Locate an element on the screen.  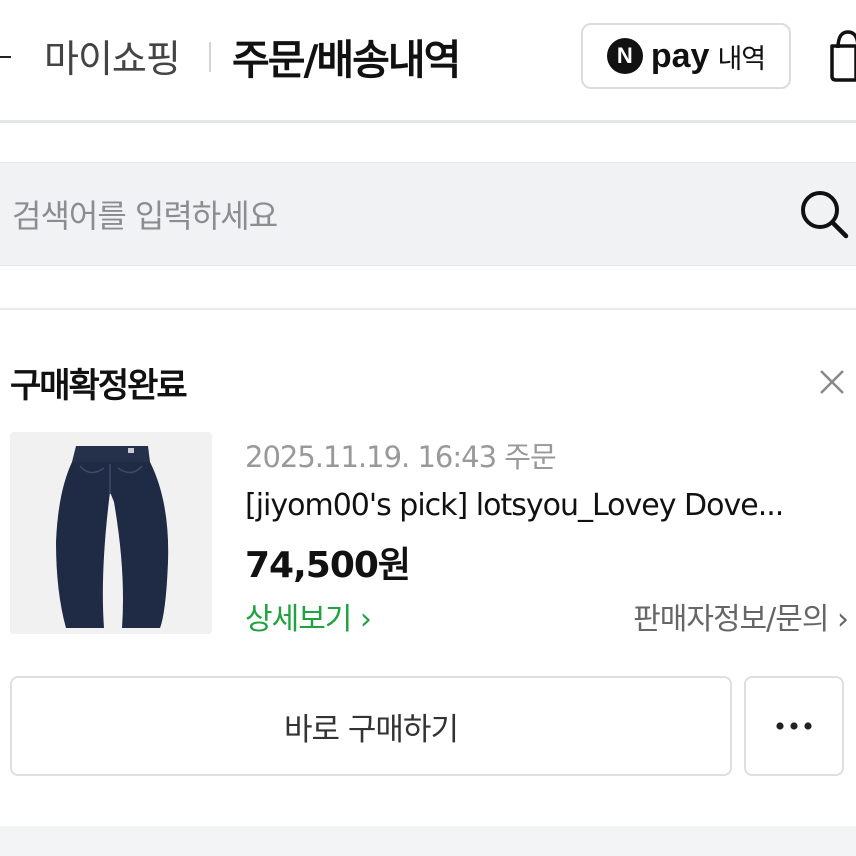
breadcrumb-myshopping: 마이쇼핑 is located at coordinates (112, 55).